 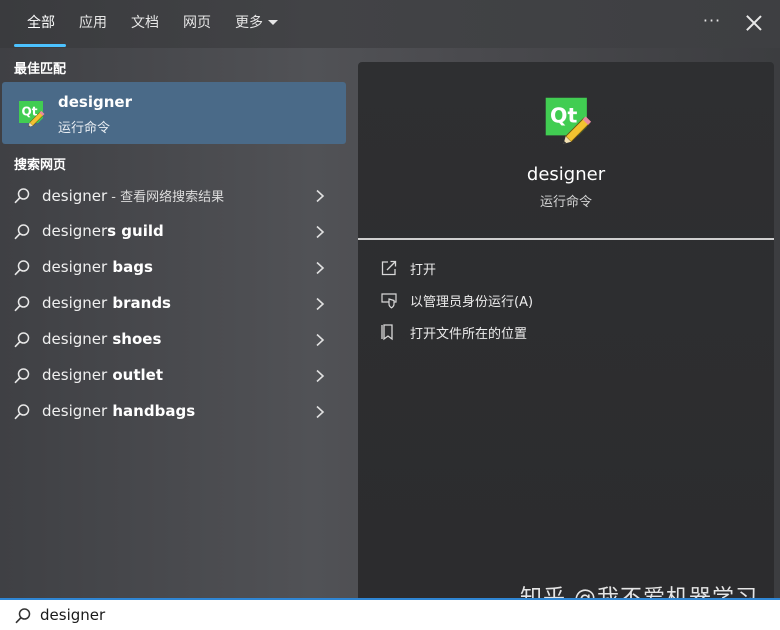 I want to click on result-suffix: - 查看网络搜索结果, so click(x=166, y=197).